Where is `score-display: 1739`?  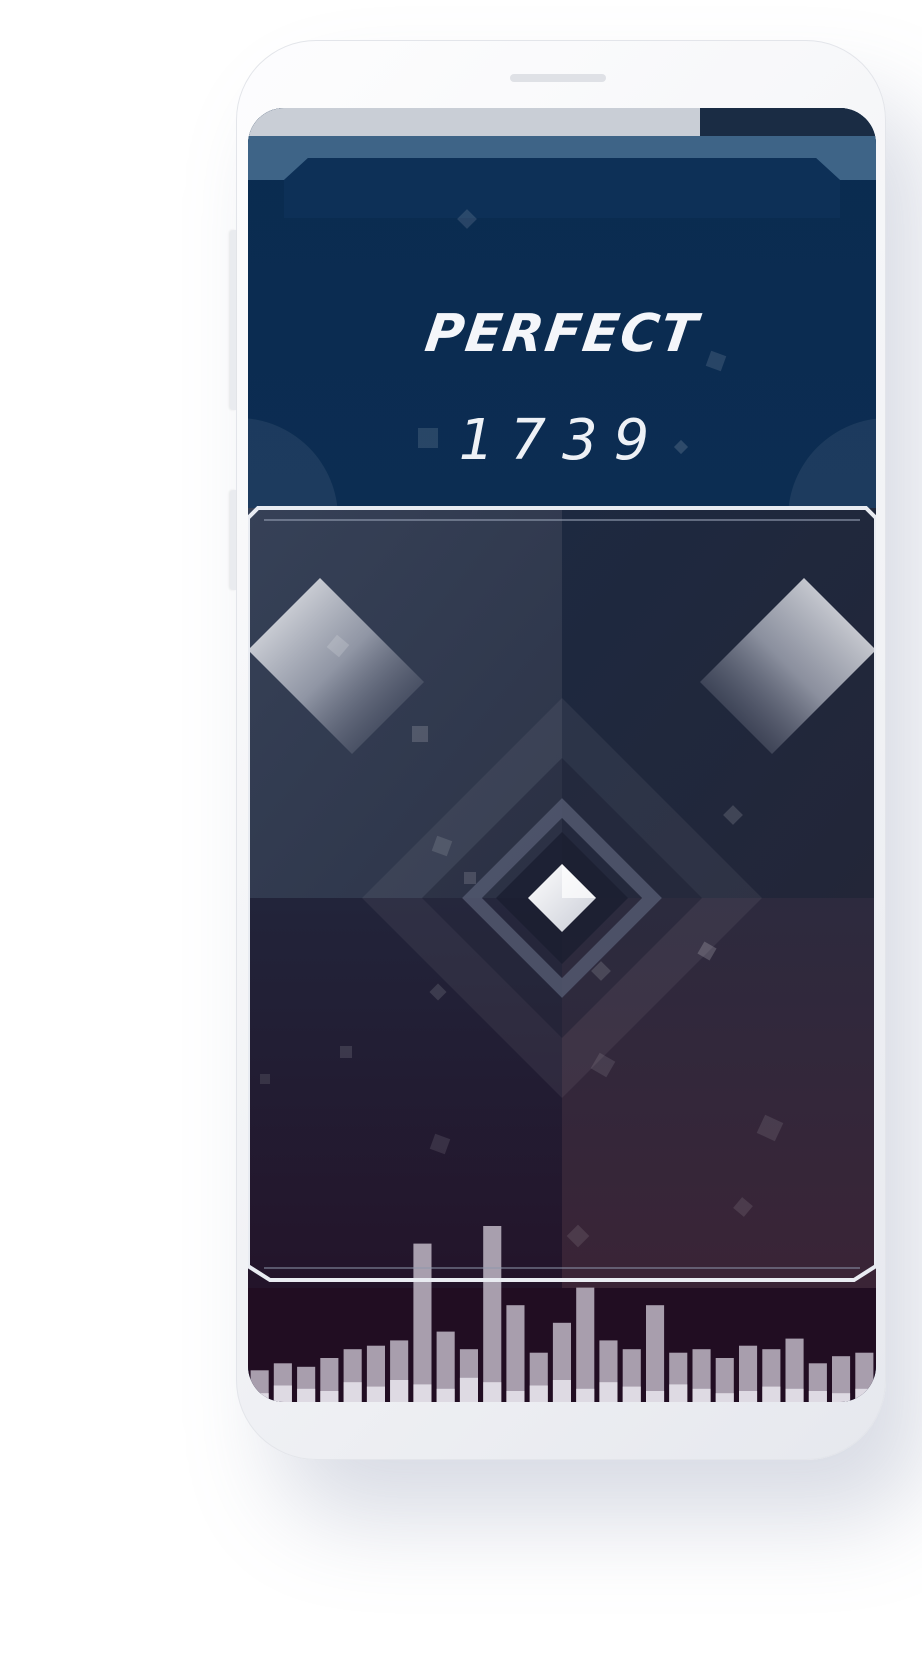 score-display: 1739 is located at coordinates (562, 440).